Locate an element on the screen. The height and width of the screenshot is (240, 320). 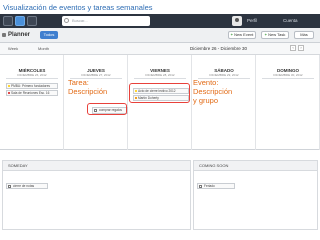
task-highlight-box is located at coordinates (107, 109).